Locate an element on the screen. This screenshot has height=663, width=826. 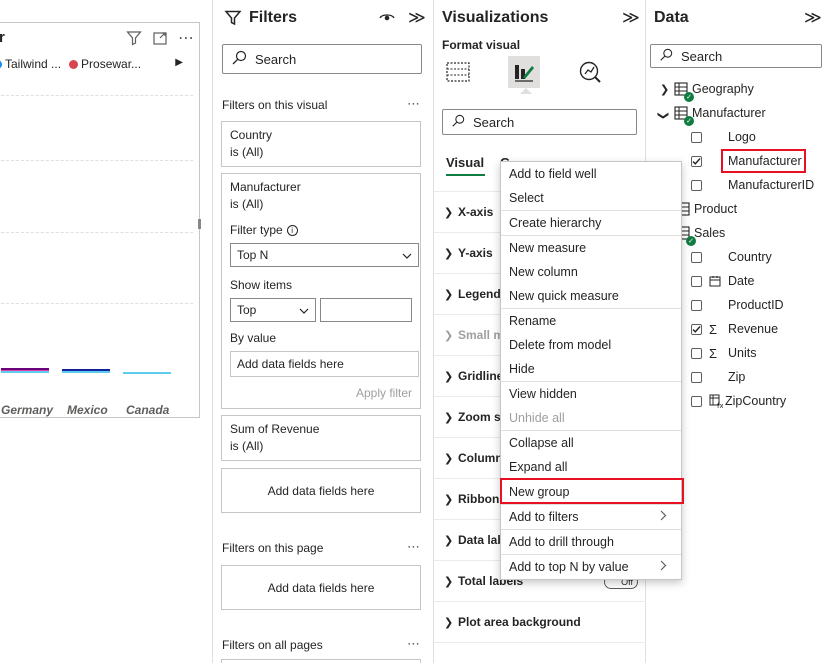
menu-item-add-to-top-n-by-value: Add to top N by value is located at coordinates (591, 567).